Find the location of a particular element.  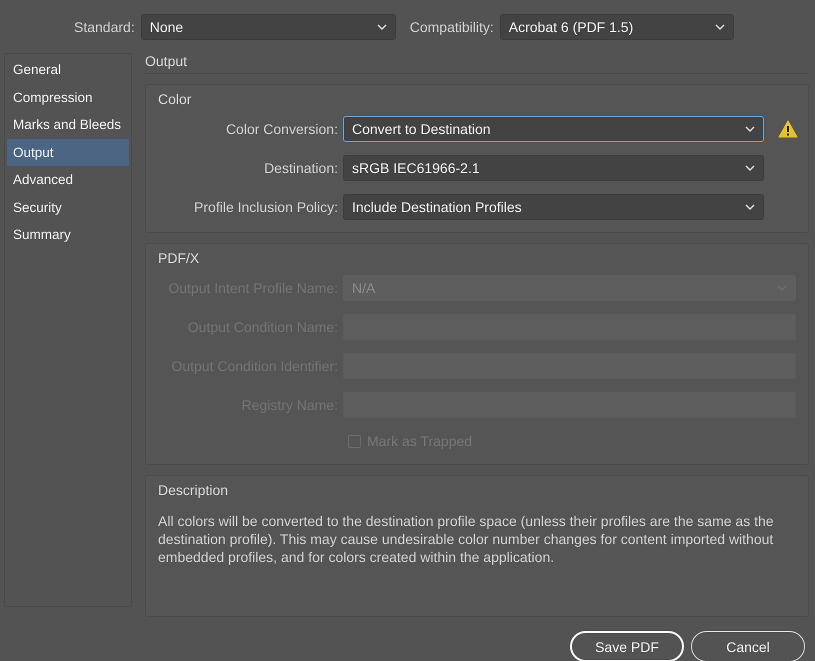

group-title: Description is located at coordinates (193, 490).